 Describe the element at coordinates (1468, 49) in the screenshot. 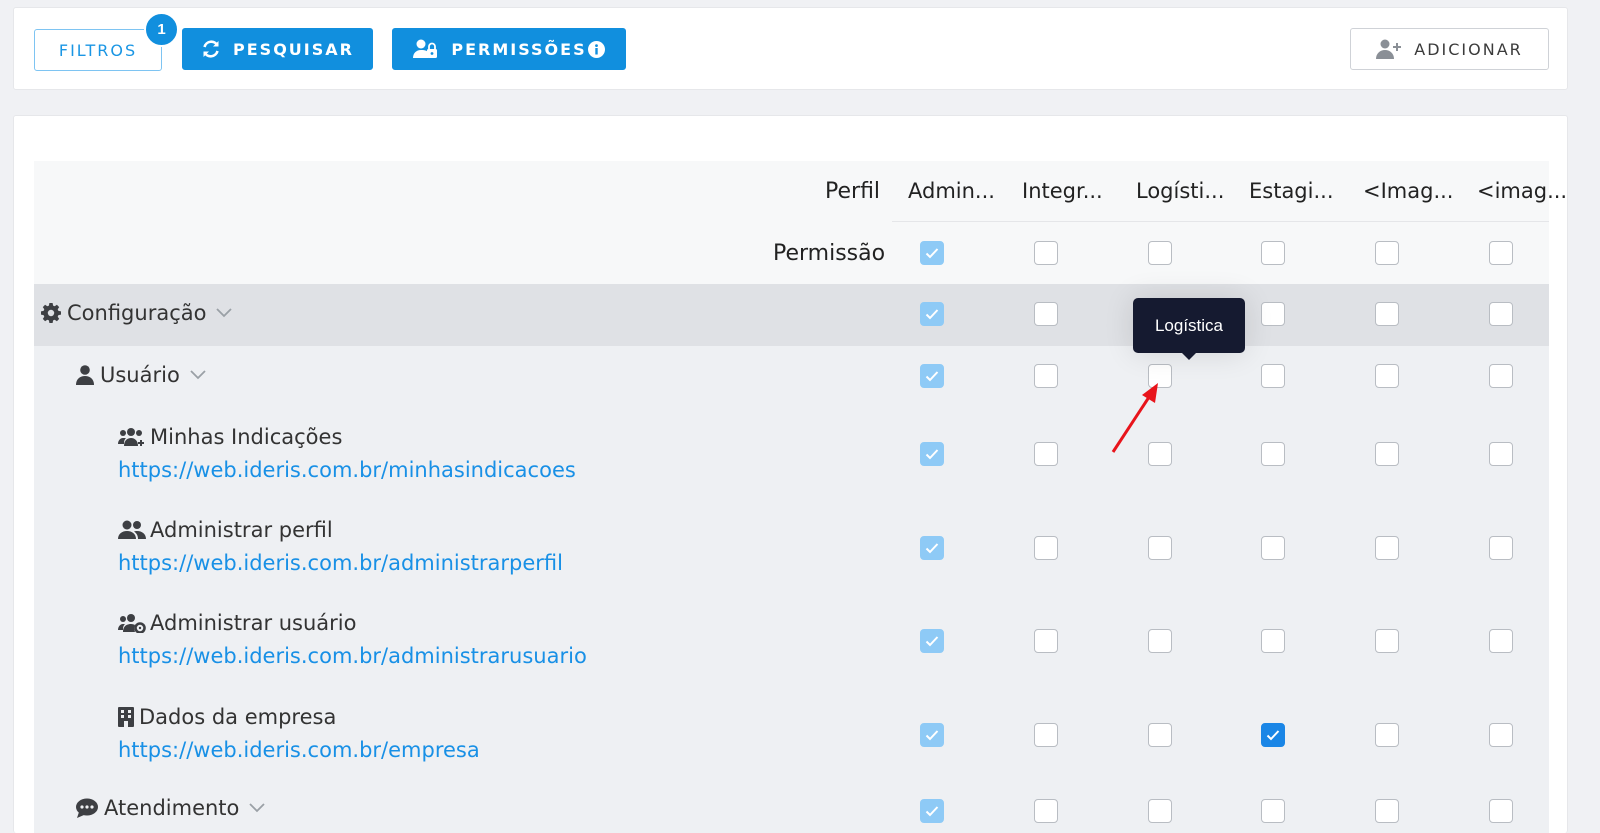

I see `adicionar-label: ADICIONAR` at that location.